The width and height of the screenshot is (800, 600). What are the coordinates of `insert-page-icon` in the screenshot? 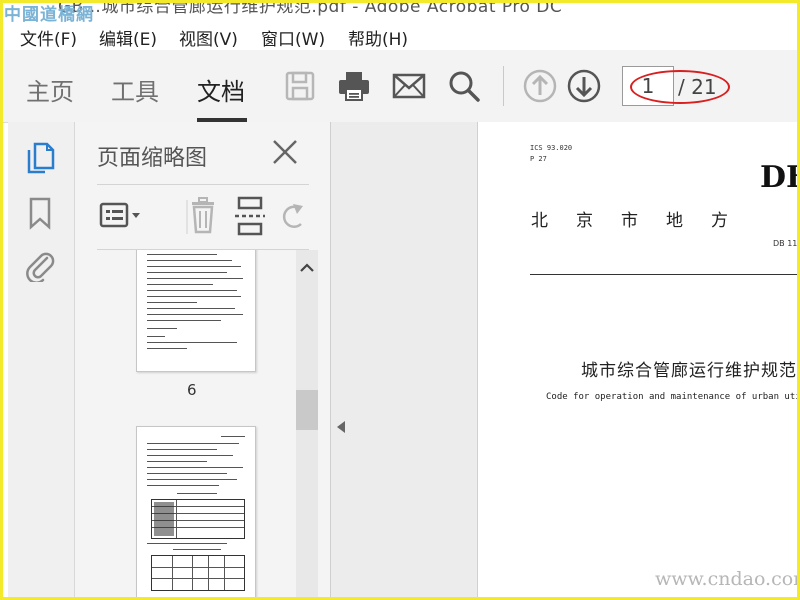 It's located at (252, 216).